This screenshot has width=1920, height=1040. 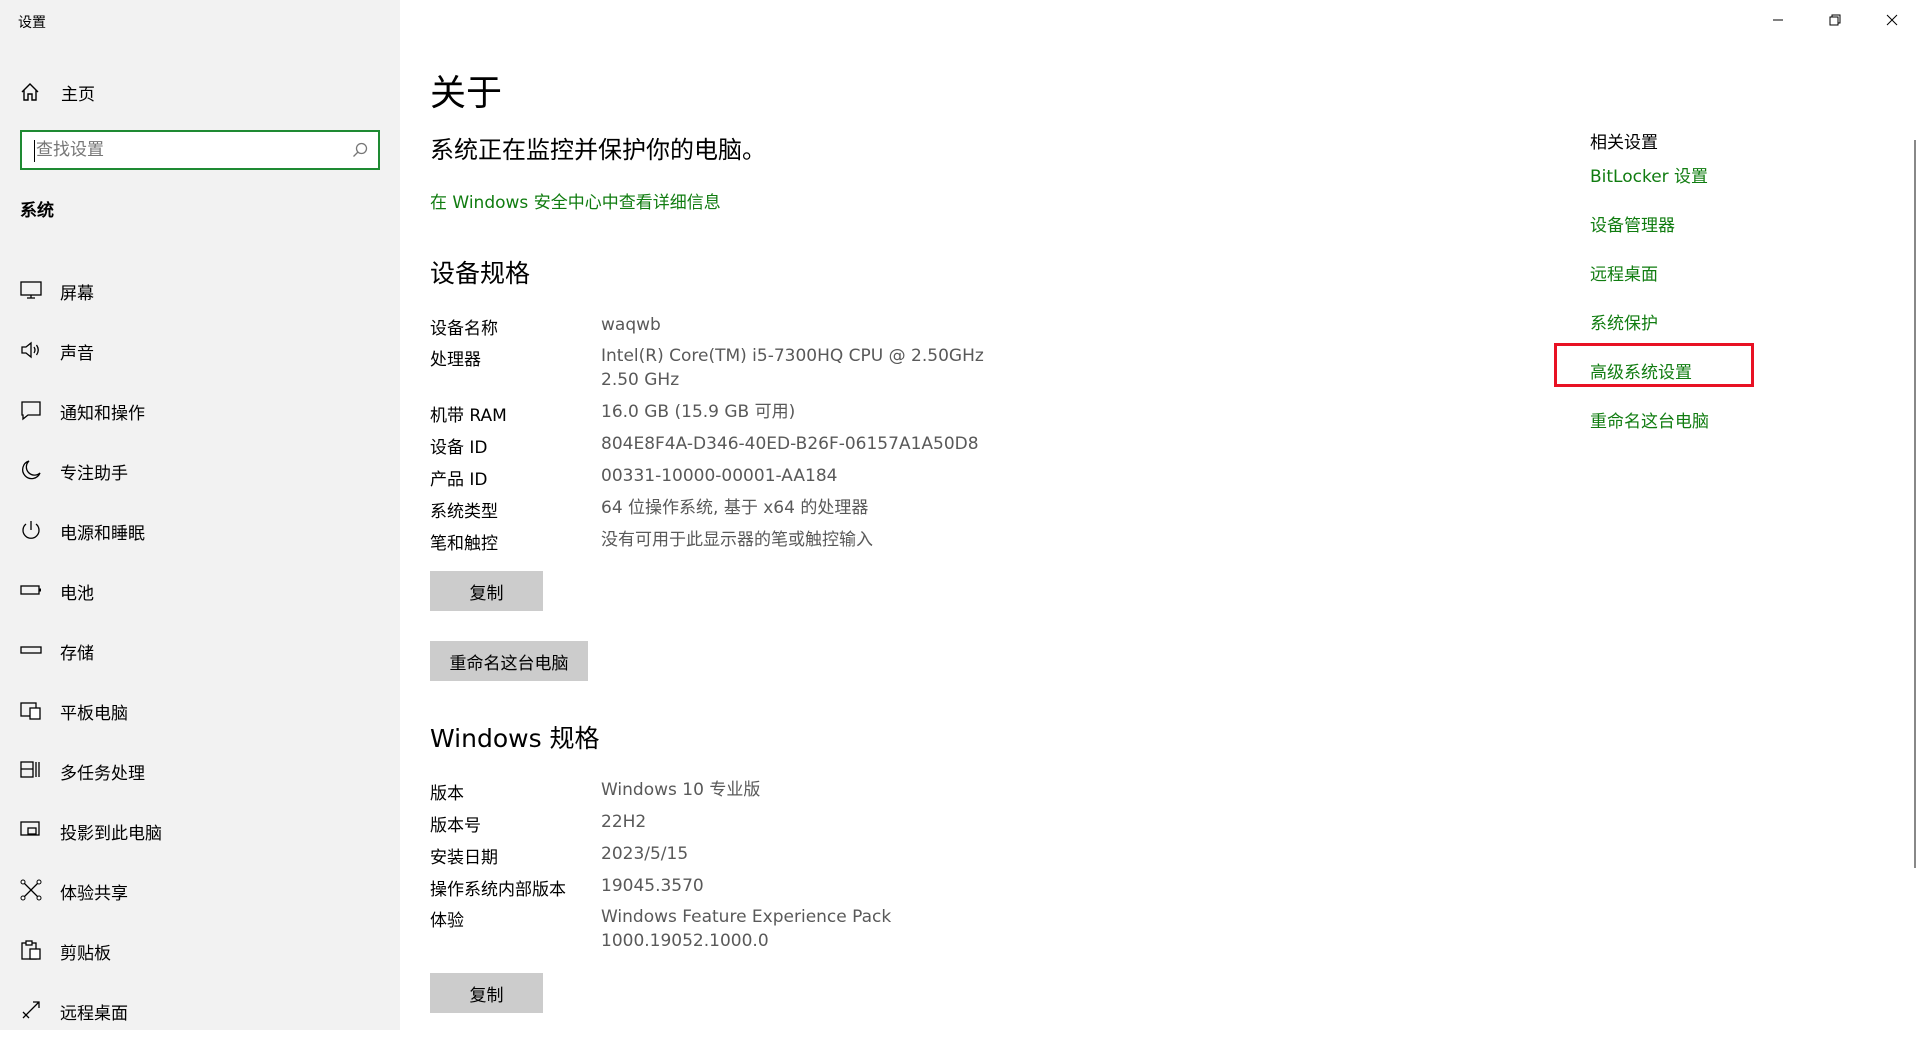 What do you see at coordinates (1624, 321) in the screenshot?
I see `system-protection-link: 系统保护` at bounding box center [1624, 321].